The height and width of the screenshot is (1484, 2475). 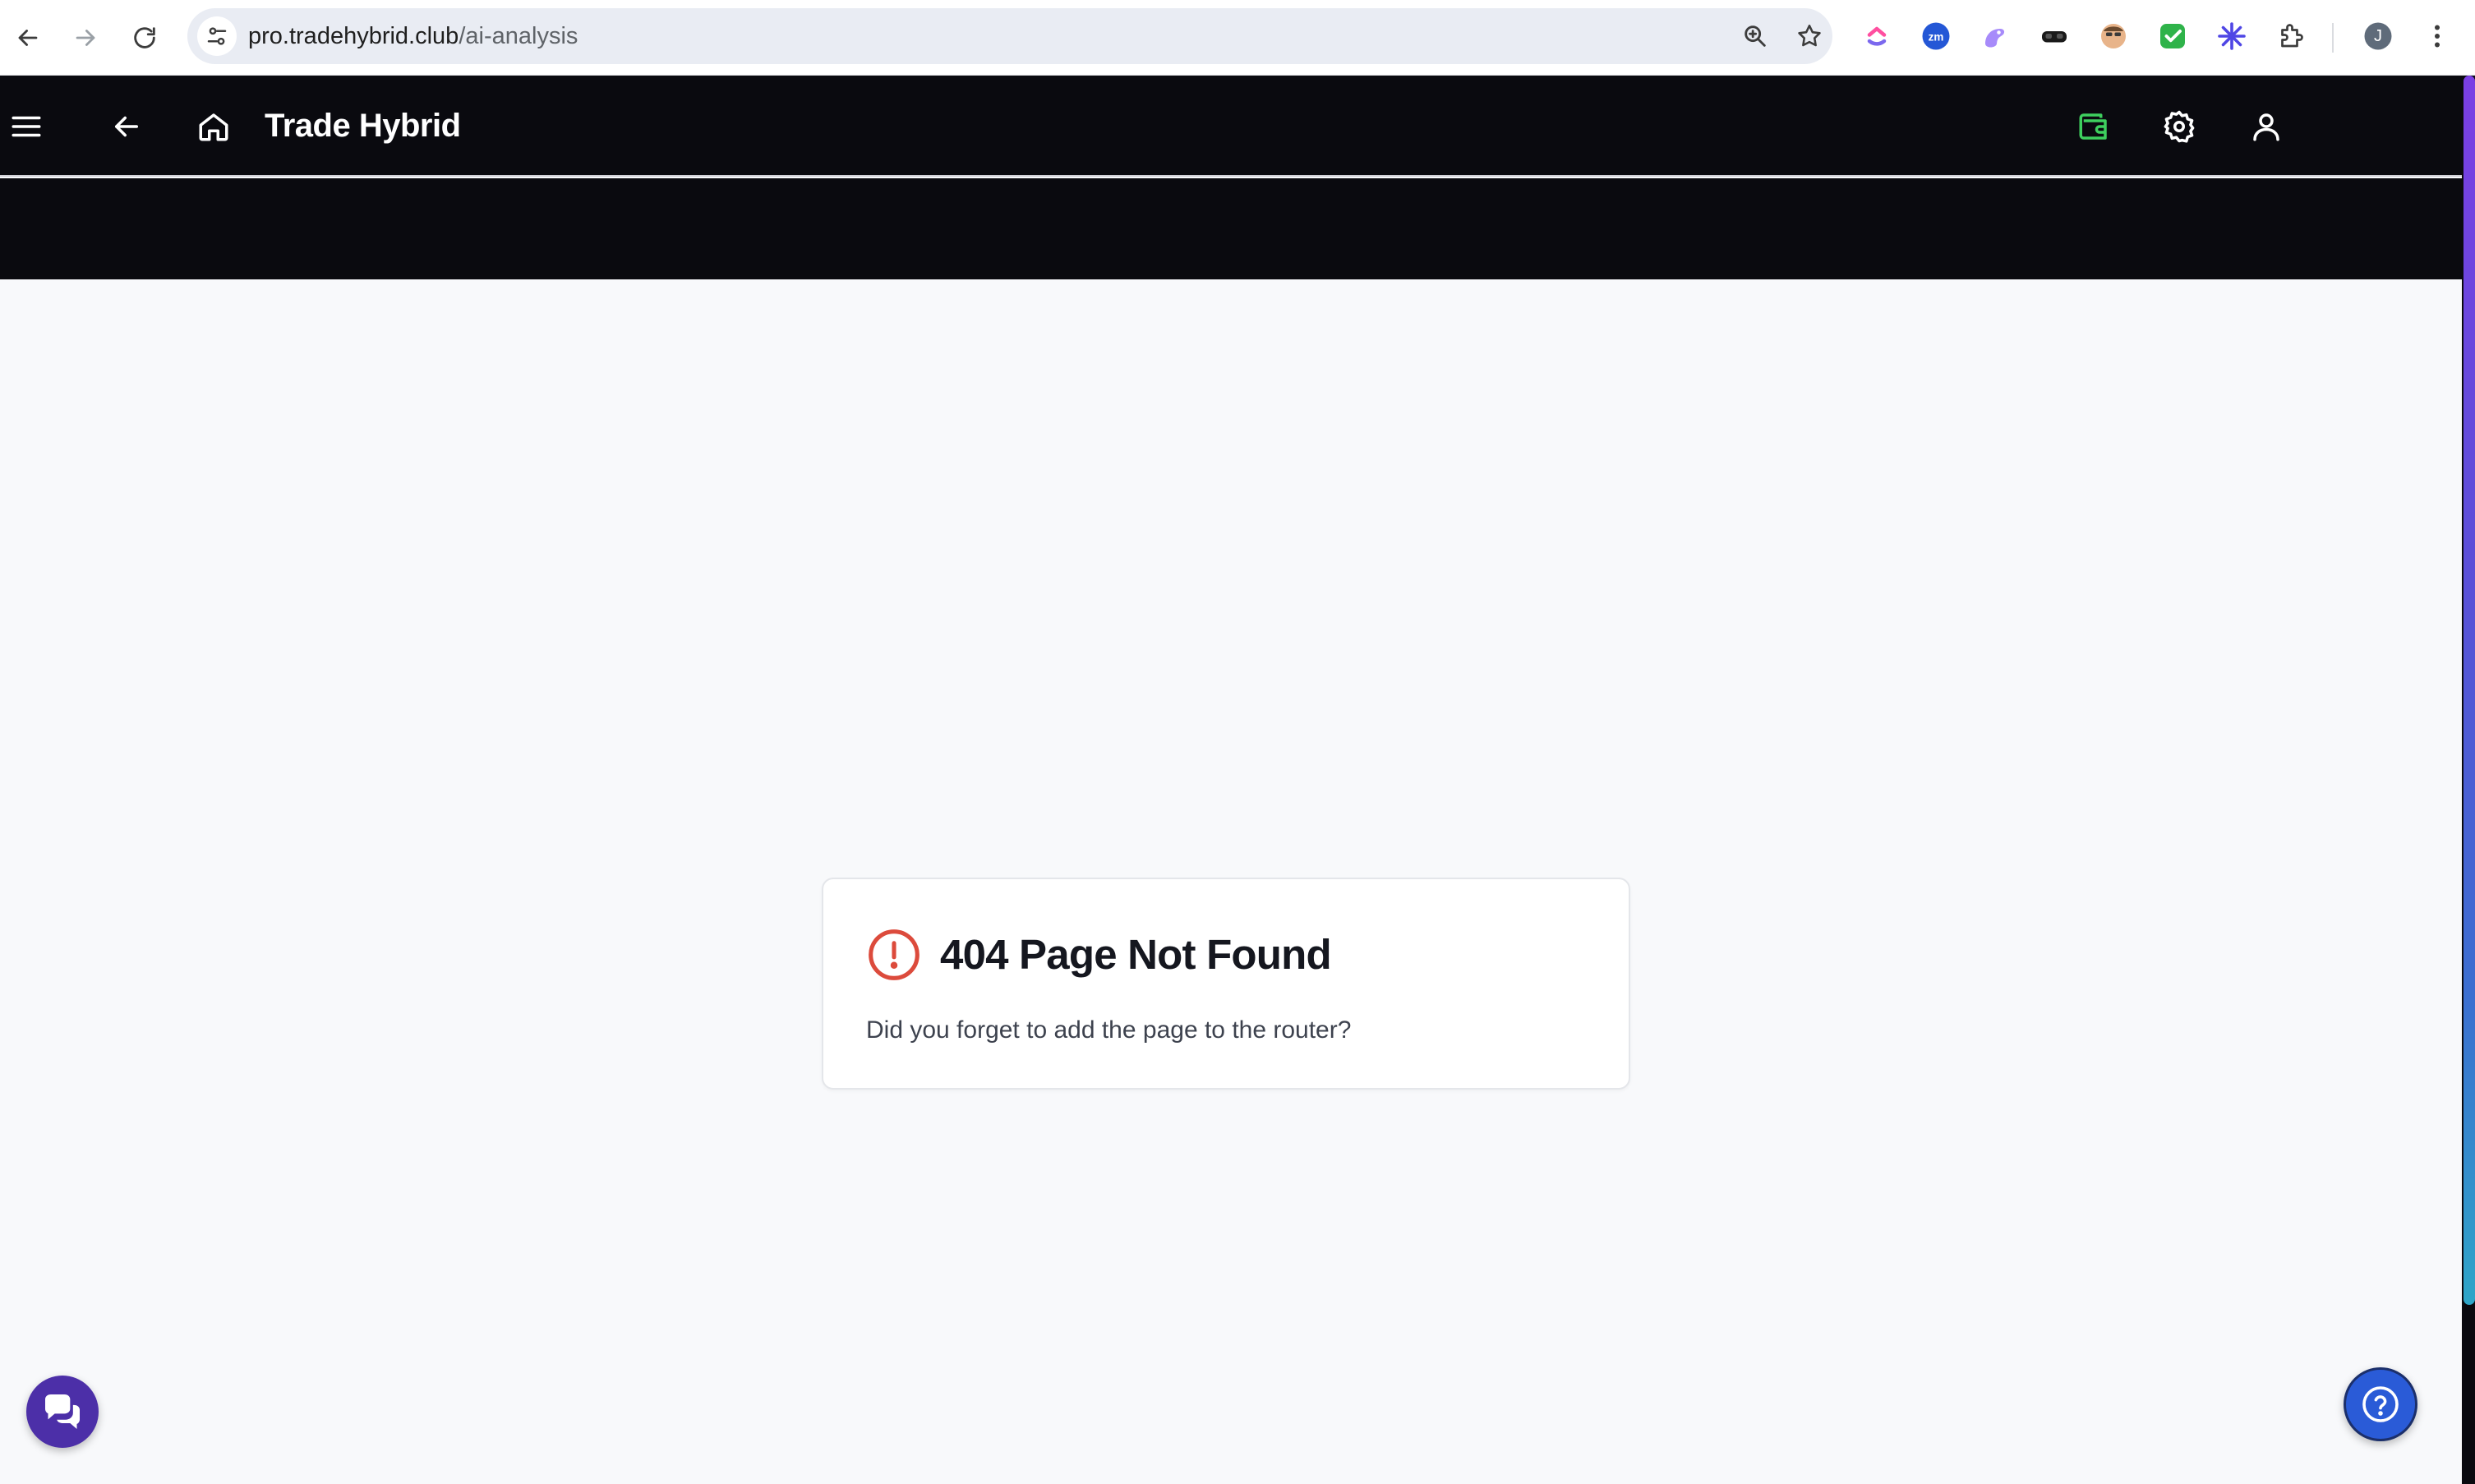 I want to click on checkmark-extension-icon, so click(x=2172, y=36).